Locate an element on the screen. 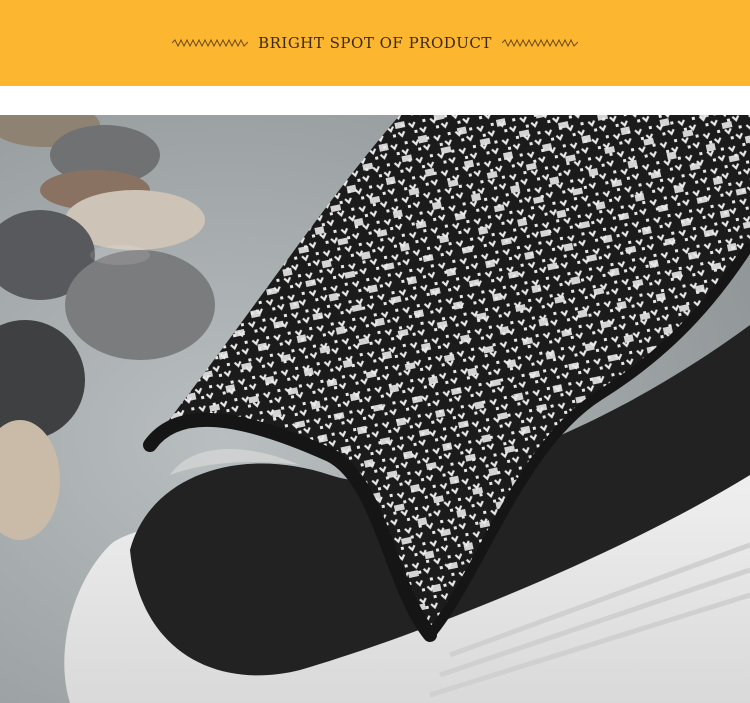  banner-content: BRIGHT SPOT OF PRODUCT is located at coordinates (375, 43).